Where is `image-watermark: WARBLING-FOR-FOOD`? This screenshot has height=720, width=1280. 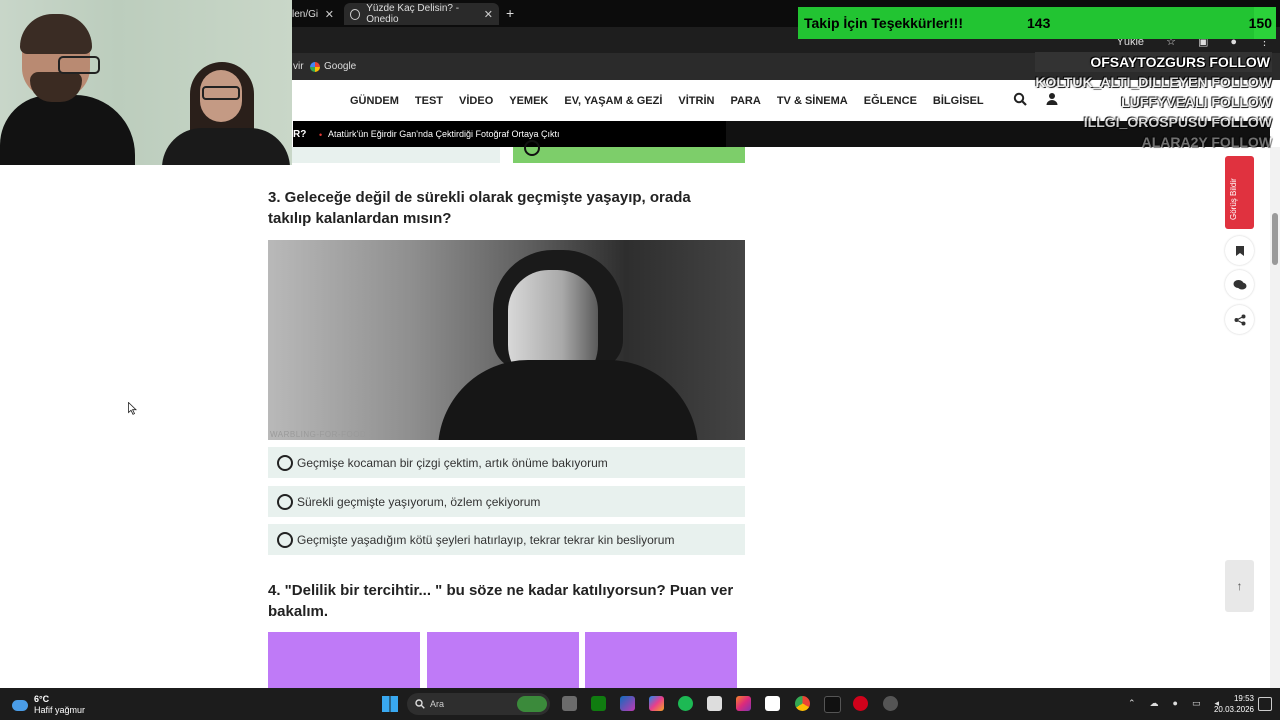 image-watermark: WARBLING-FOR-FOOD is located at coordinates (318, 434).